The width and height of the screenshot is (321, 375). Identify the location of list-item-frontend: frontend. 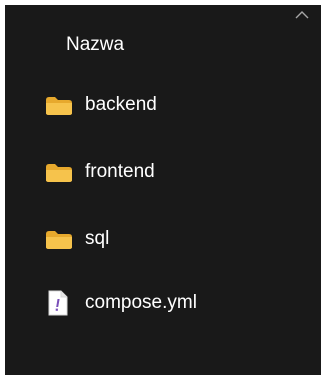
(163, 172).